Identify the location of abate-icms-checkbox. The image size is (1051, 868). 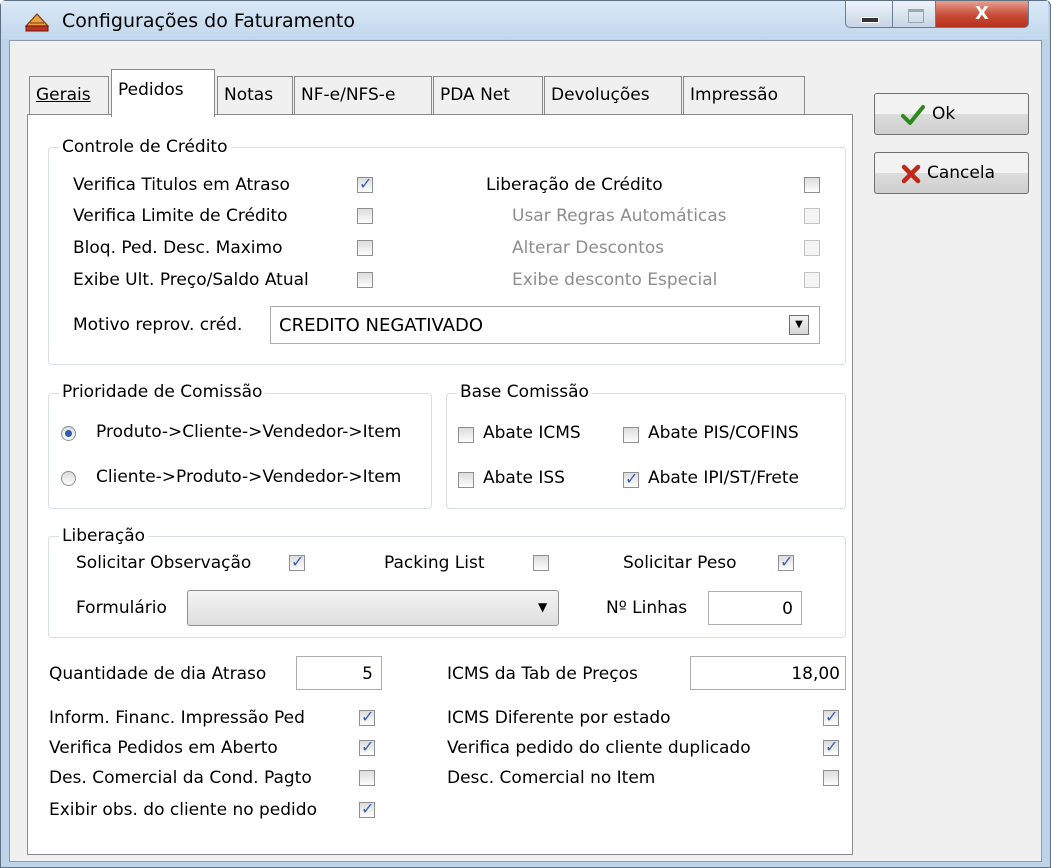
(466, 435).